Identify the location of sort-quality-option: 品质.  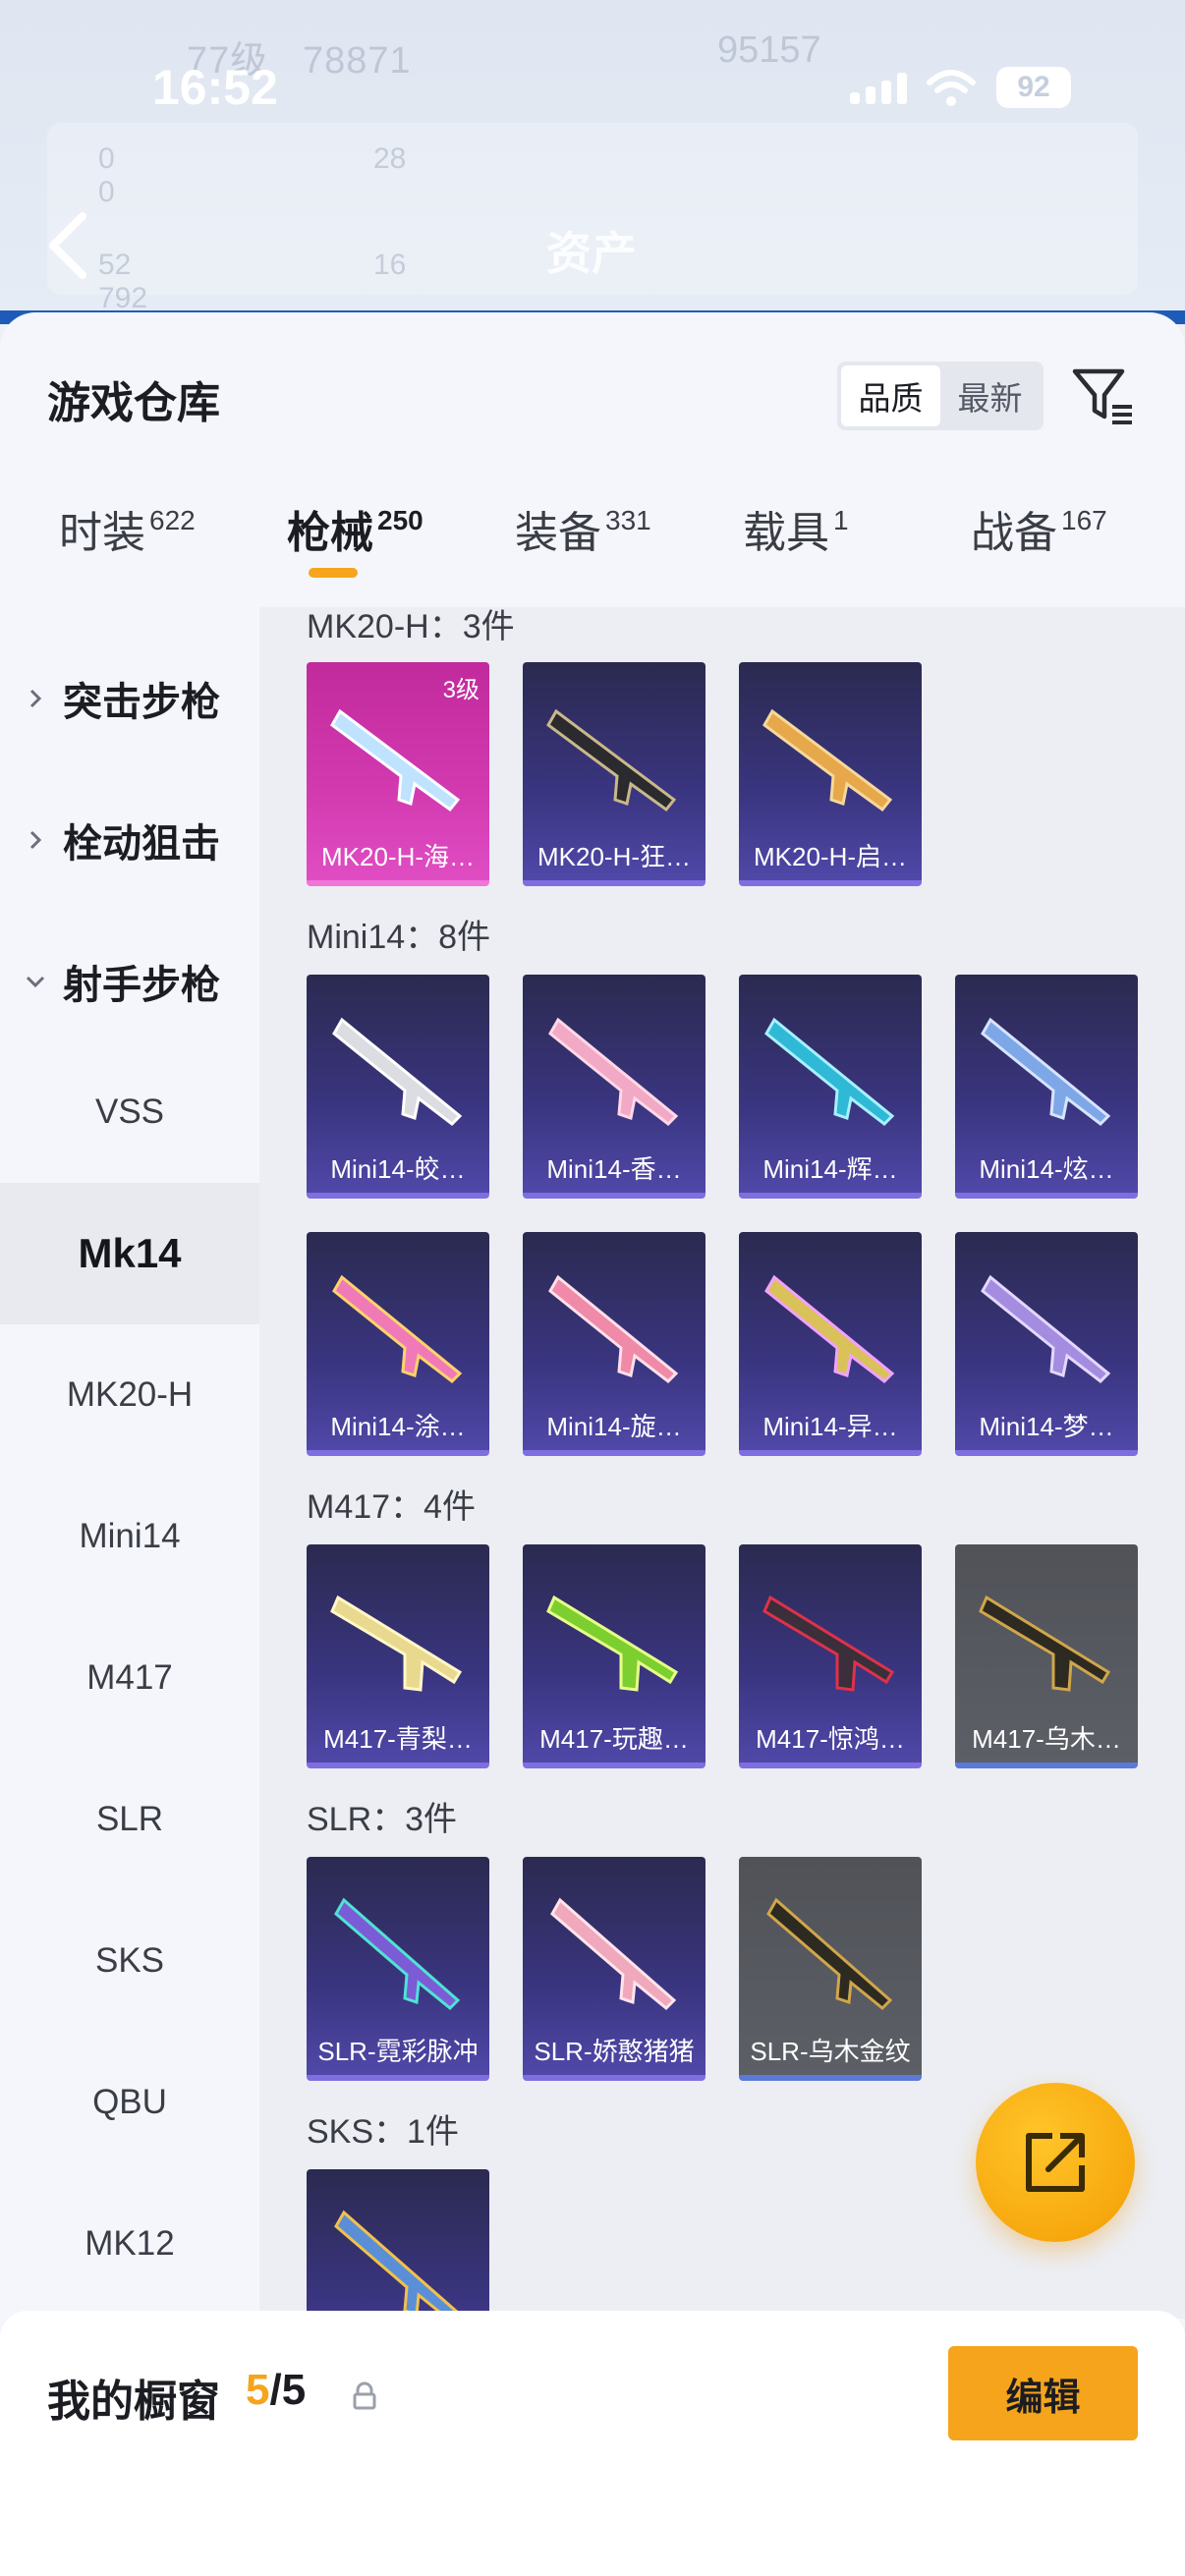
(891, 395).